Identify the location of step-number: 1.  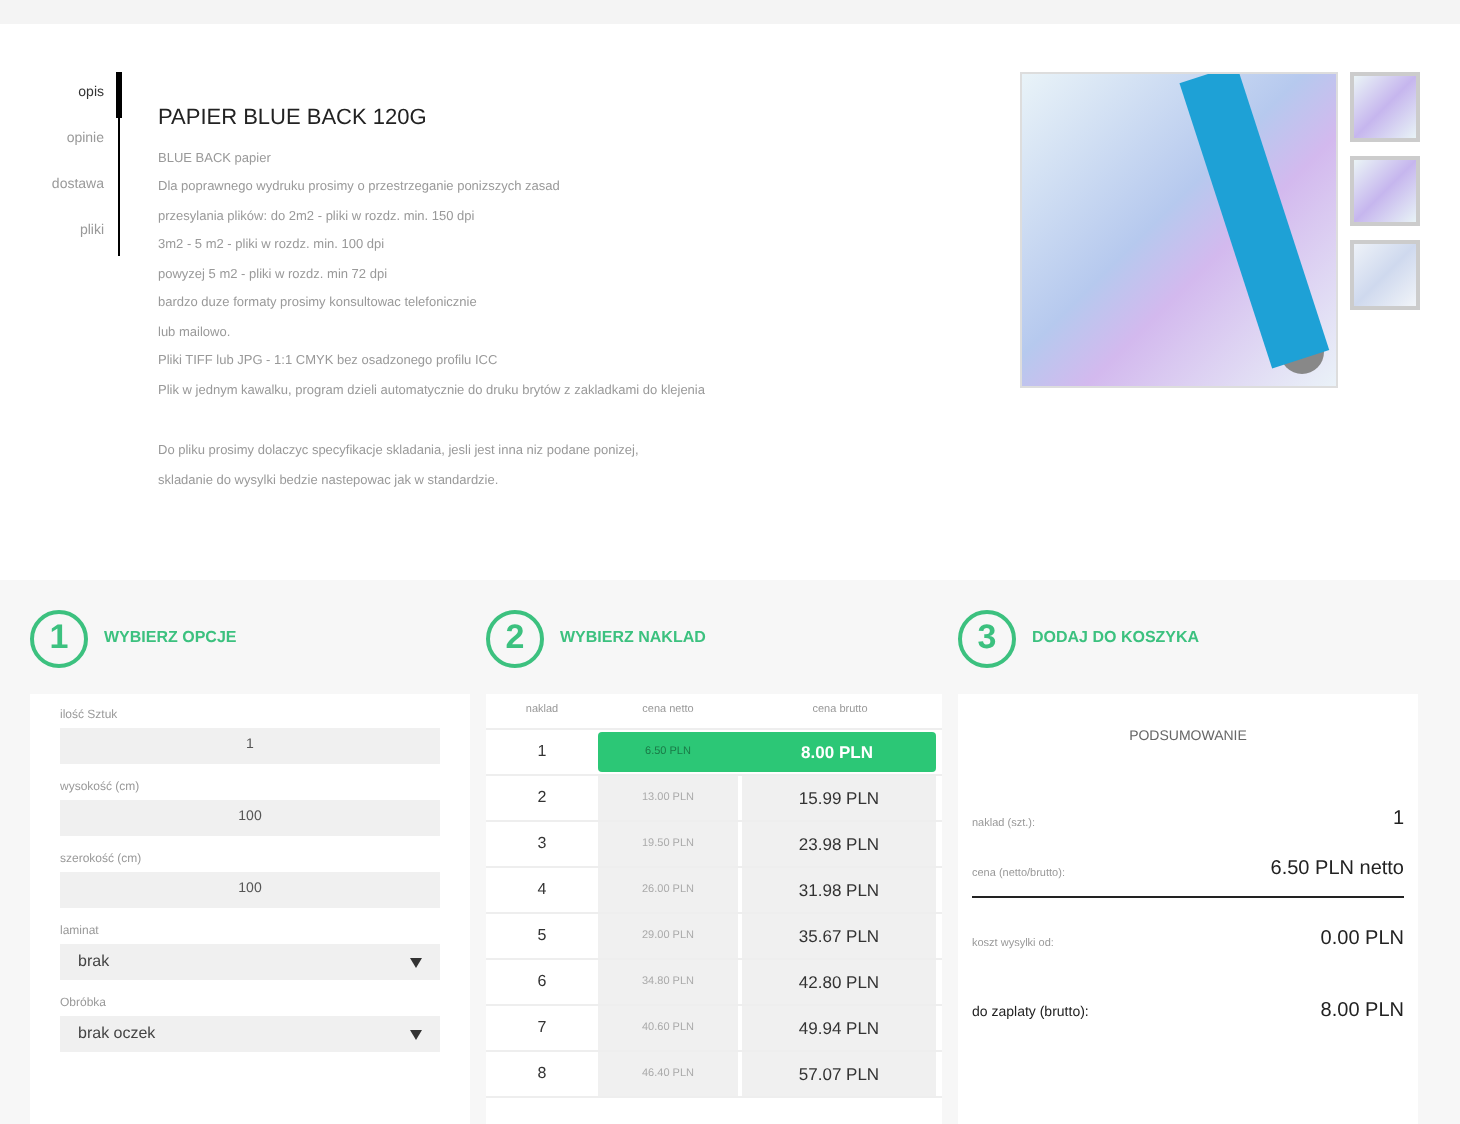
(59, 638).